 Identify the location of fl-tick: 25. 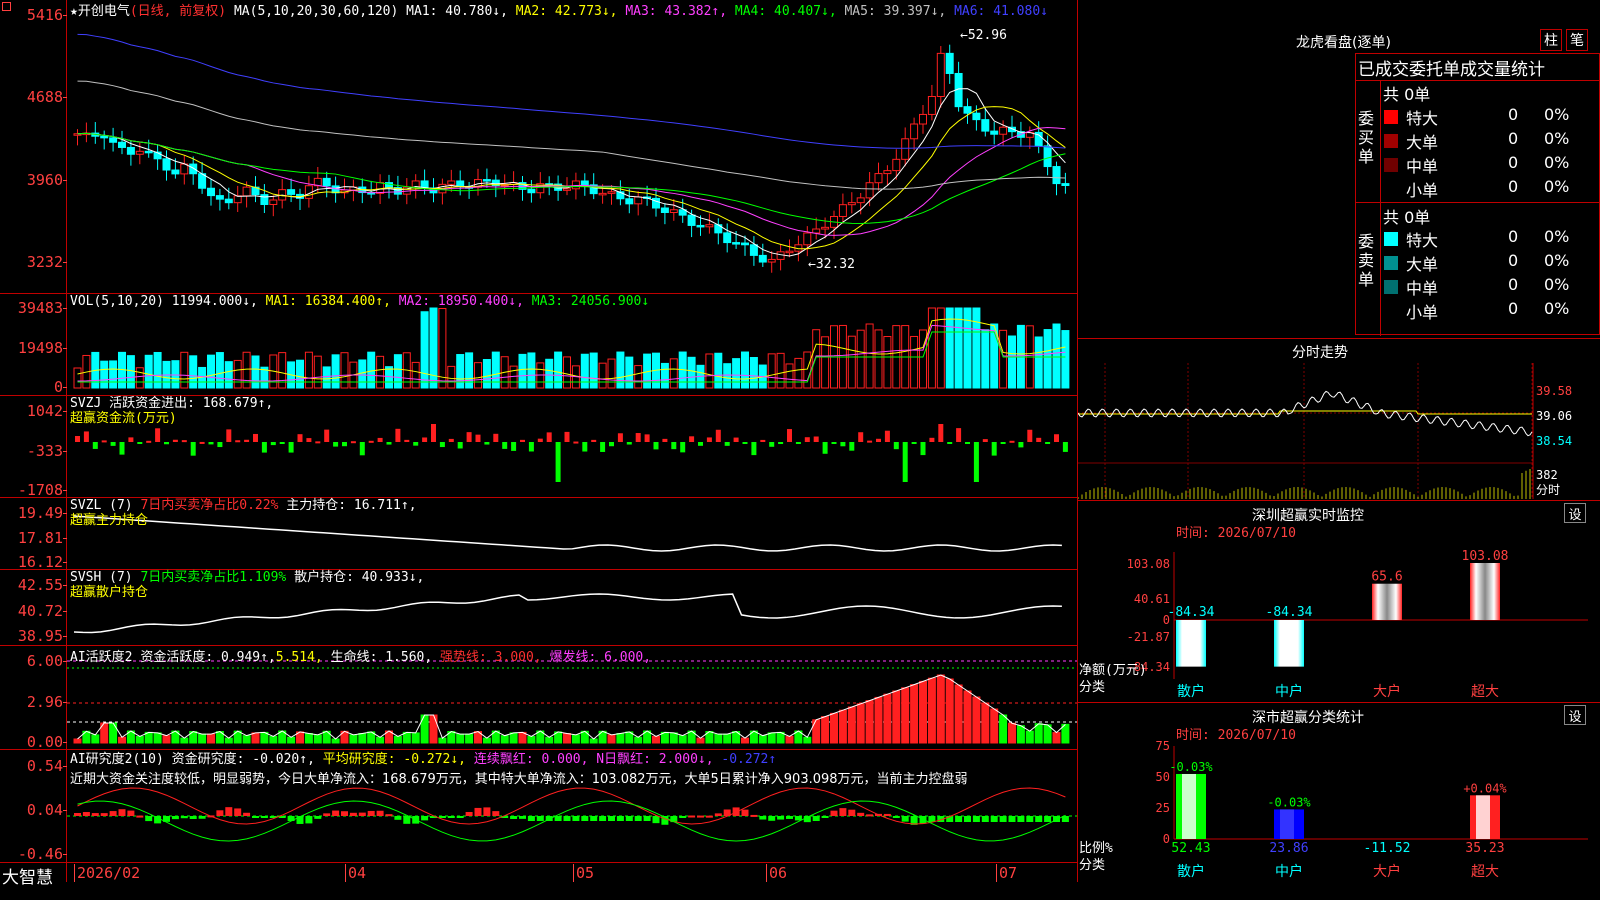
(1163, 808).